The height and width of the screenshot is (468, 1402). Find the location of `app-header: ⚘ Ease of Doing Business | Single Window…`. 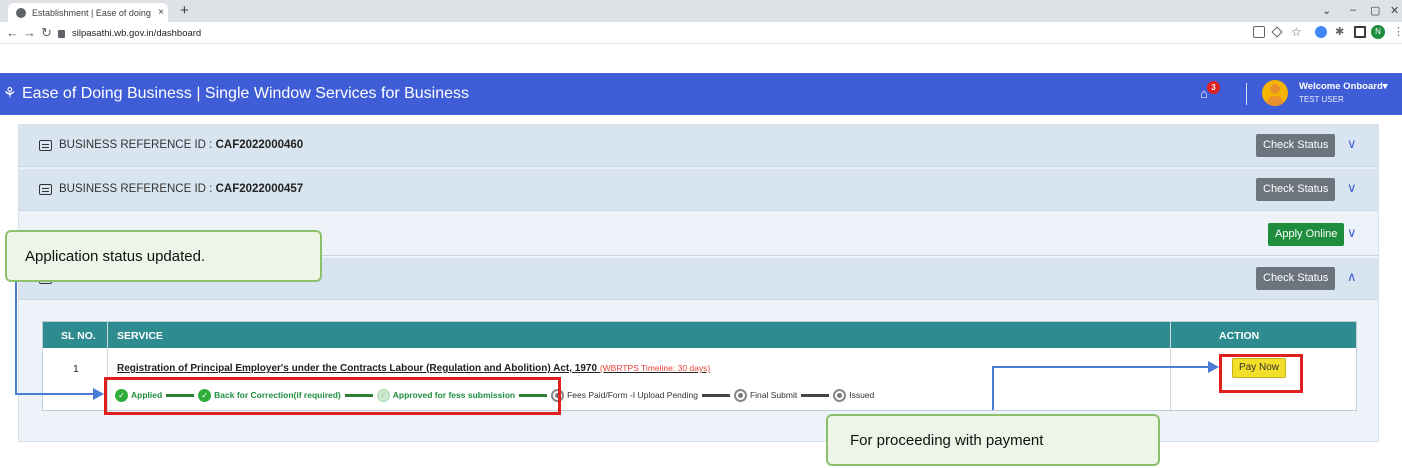

app-header: ⚘ Ease of Doing Business | Single Window… is located at coordinates (701, 94).